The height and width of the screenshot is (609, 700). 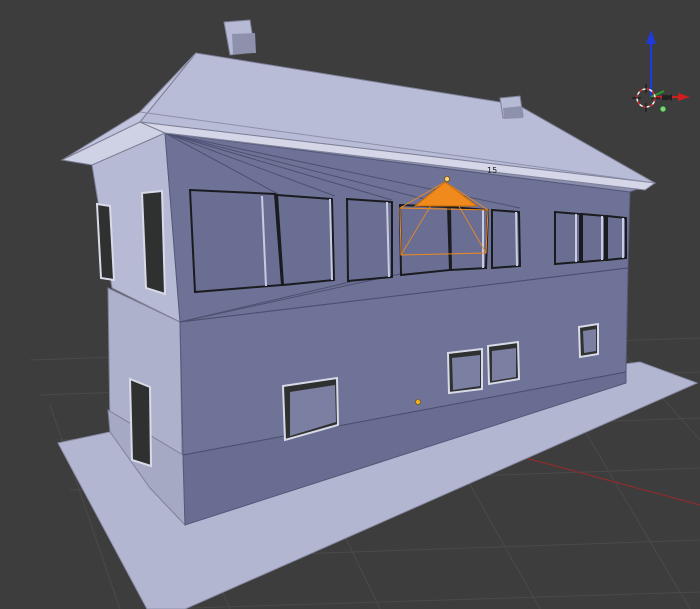 What do you see at coordinates (651, 37) in the screenshot?
I see `z-axis-arrowhead` at bounding box center [651, 37].